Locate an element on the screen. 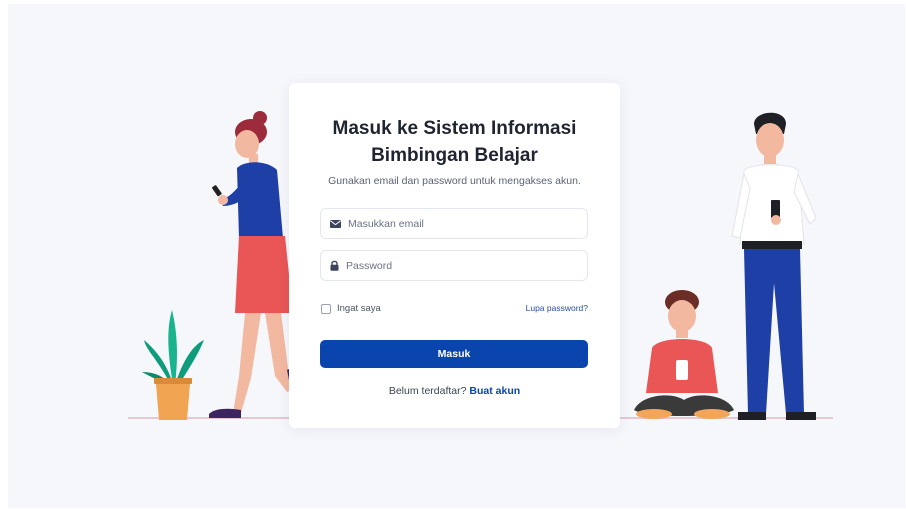 This screenshot has width=906, height=509. email-field is located at coordinates (454, 223).